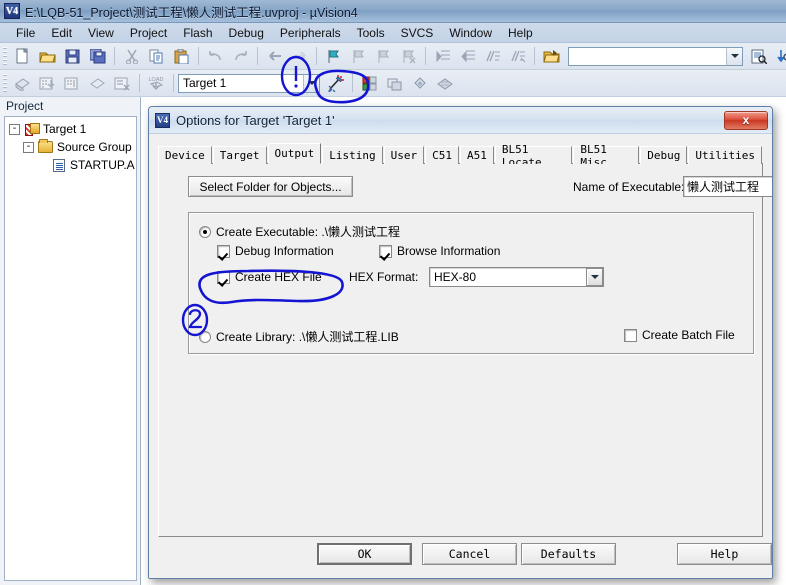 This screenshot has width=786, height=585. I want to click on uvision-dialog-icon: V4, so click(162, 120).